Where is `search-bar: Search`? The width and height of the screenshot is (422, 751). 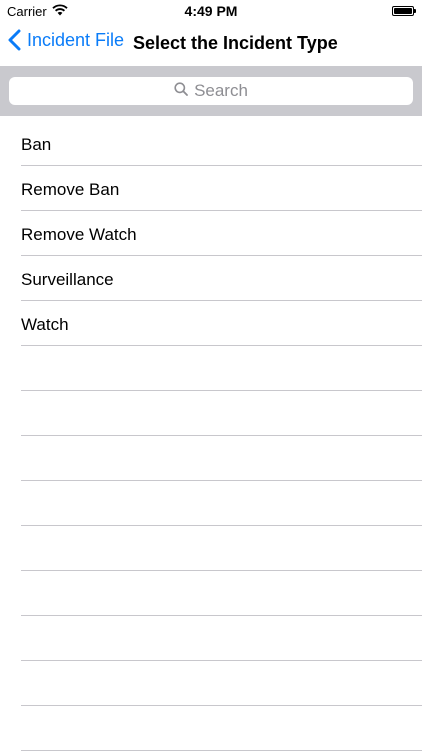
search-bar: Search is located at coordinates (211, 91).